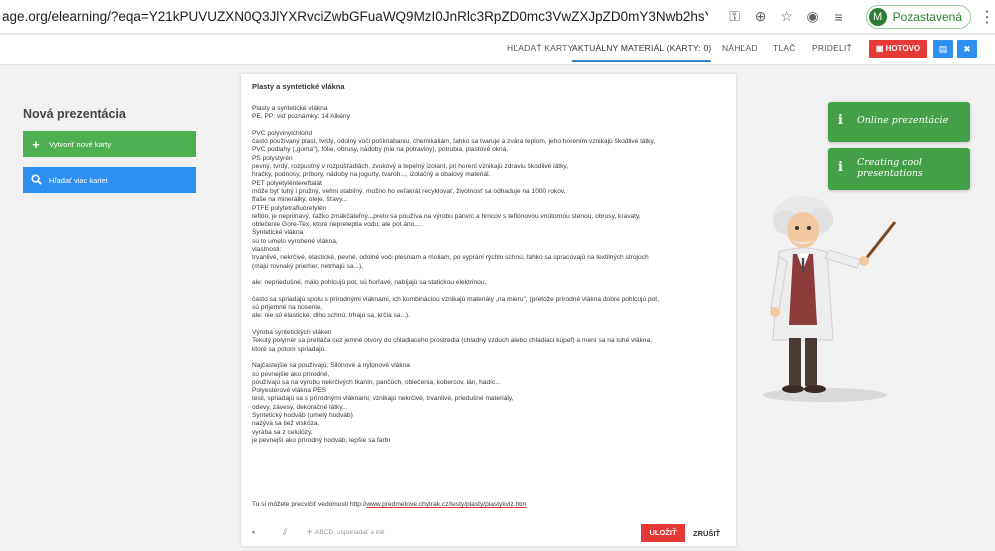 The width and height of the screenshot is (995, 551). Describe the element at coordinates (309, 532) in the screenshot. I see `add-plus-icon: +` at that location.